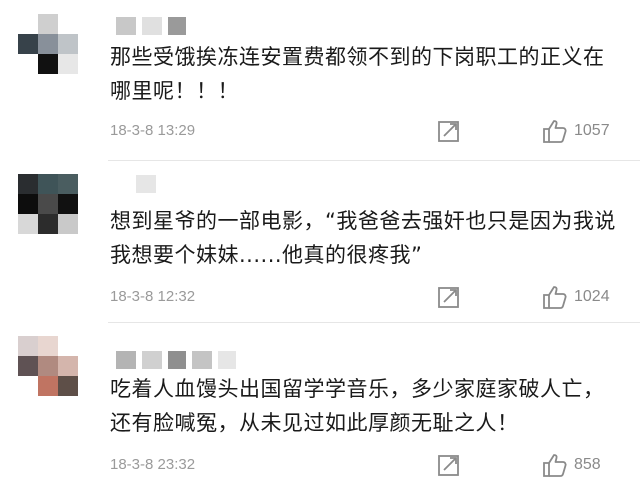 This screenshot has width=640, height=488. What do you see at coordinates (153, 464) in the screenshot?
I see `comment-timestamp: 18-3-8 23:32` at bounding box center [153, 464].